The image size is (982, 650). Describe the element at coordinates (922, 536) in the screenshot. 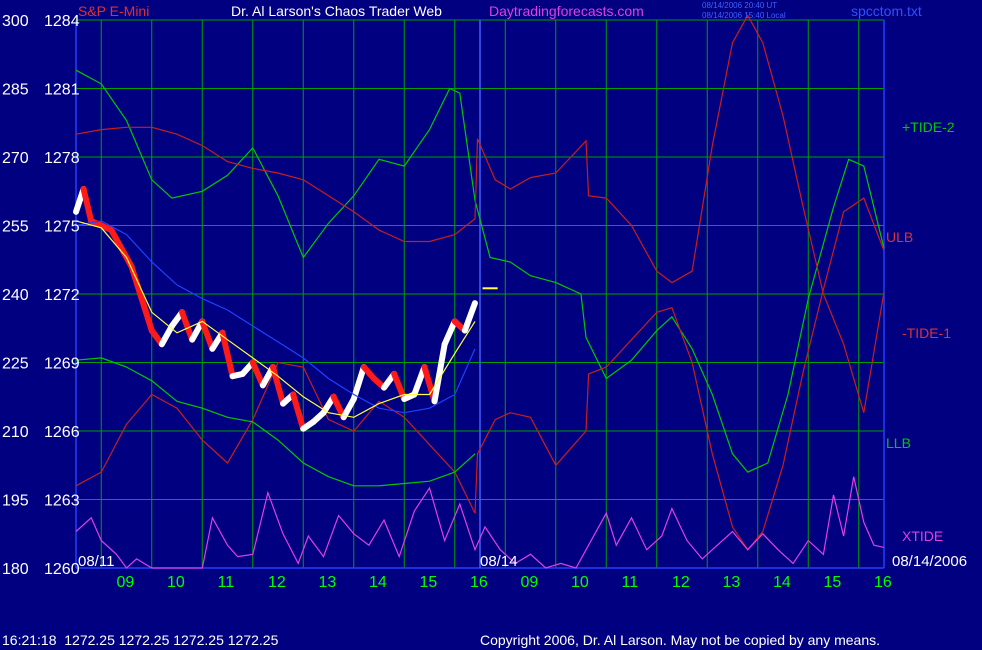

I see `series-label-xtide: XTIDE` at that location.